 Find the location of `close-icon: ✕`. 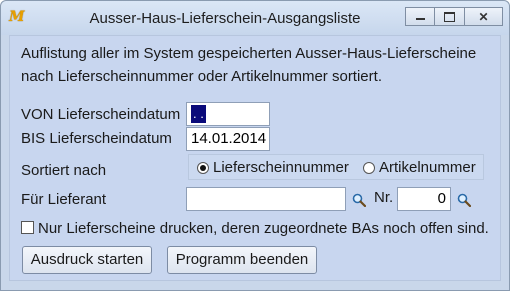

close-icon: ✕ is located at coordinates (483, 16).